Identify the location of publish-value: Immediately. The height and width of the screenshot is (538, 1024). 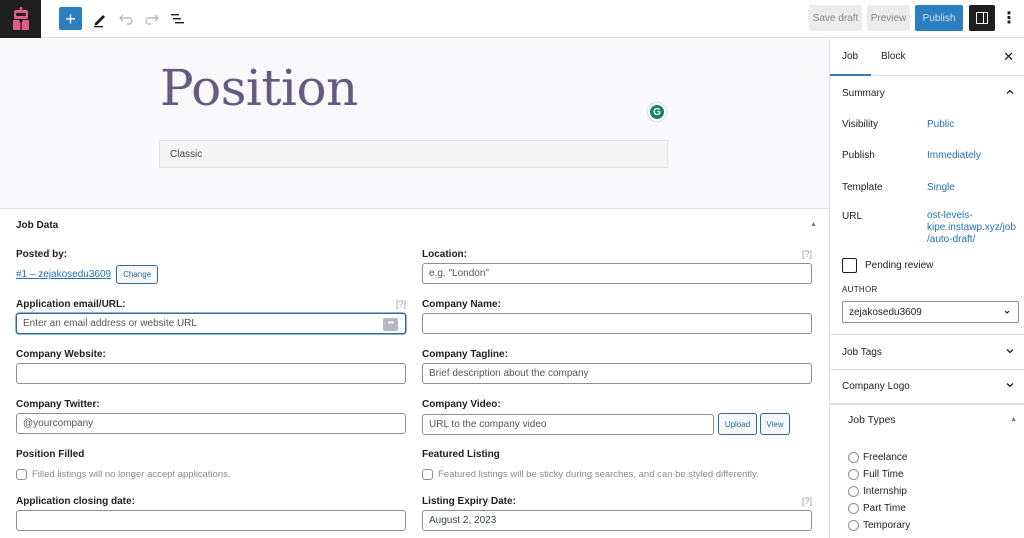
(954, 156).